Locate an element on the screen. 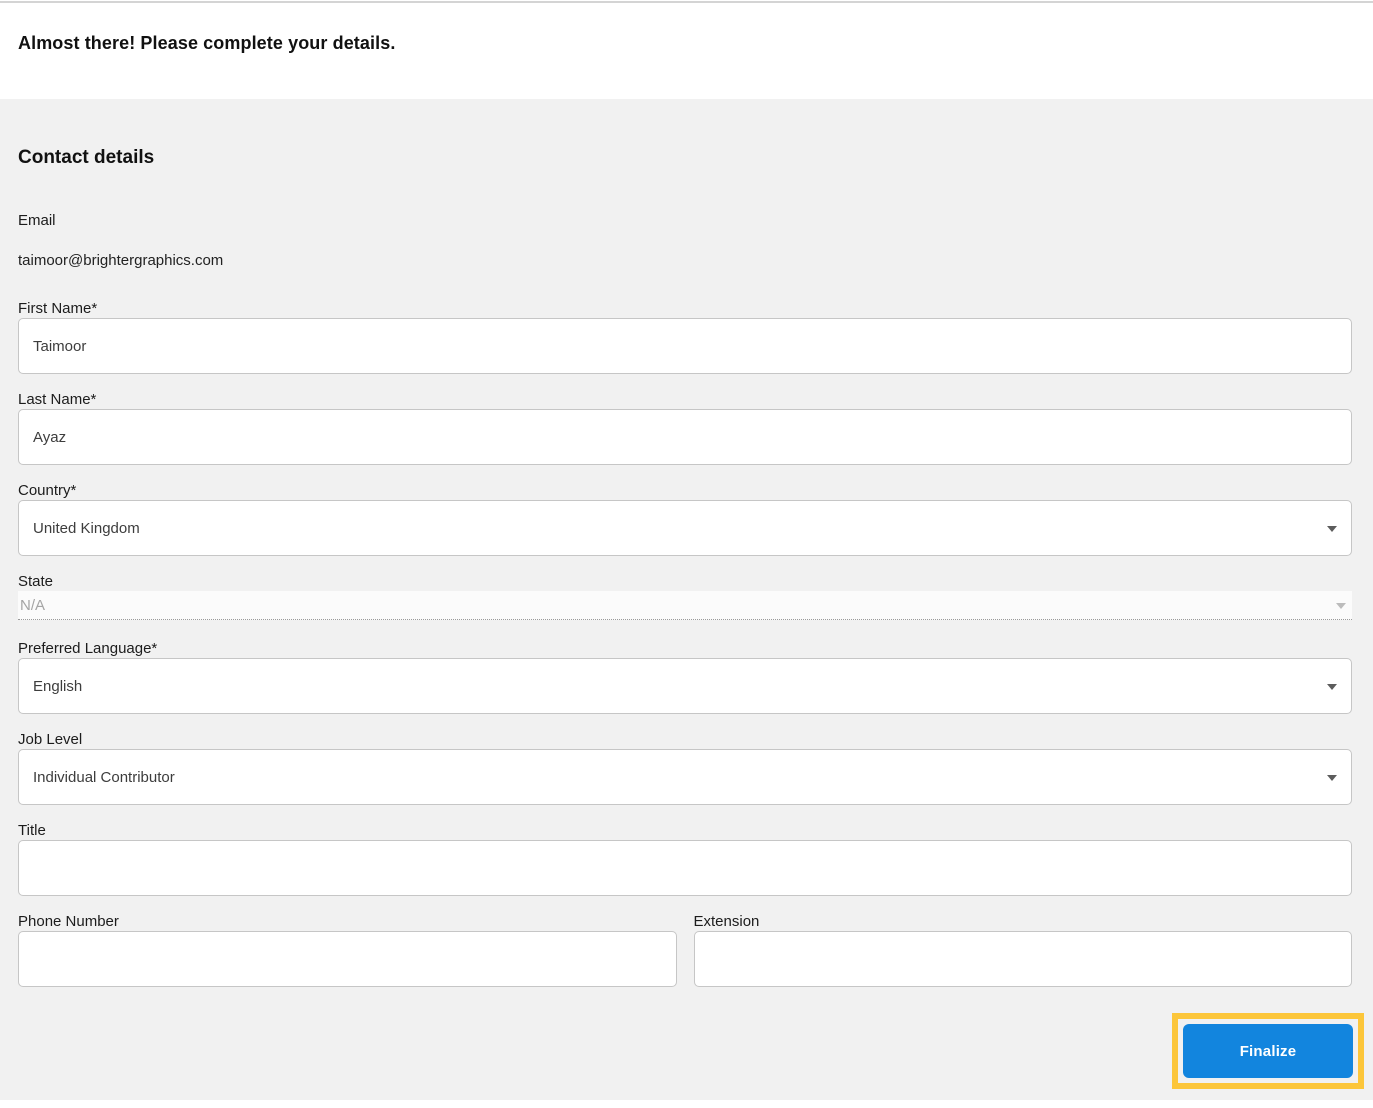 Image resolution: width=1373 pixels, height=1108 pixels. email-value: taimoor@brightergraphics.com is located at coordinates (121, 260).